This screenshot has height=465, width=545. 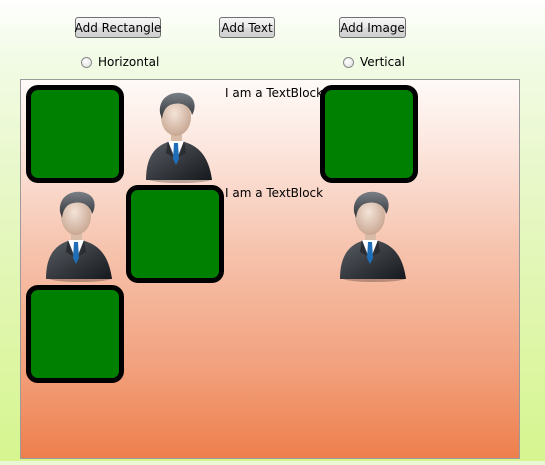 What do you see at coordinates (247, 27) in the screenshot?
I see `add-text-button: Add Text` at bounding box center [247, 27].